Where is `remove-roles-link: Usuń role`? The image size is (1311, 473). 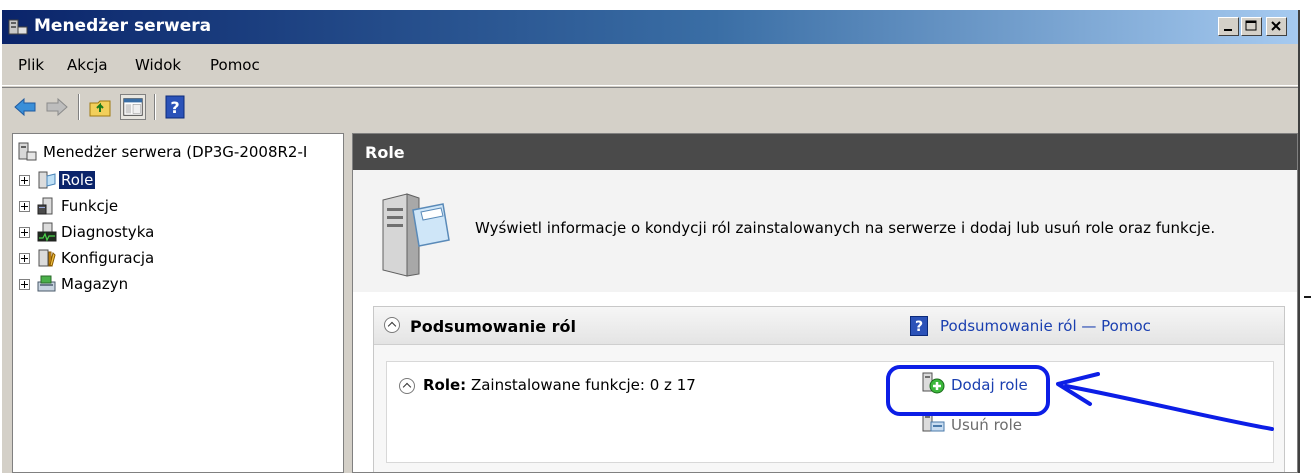
remove-roles-link: Usuń role is located at coordinates (986, 425).